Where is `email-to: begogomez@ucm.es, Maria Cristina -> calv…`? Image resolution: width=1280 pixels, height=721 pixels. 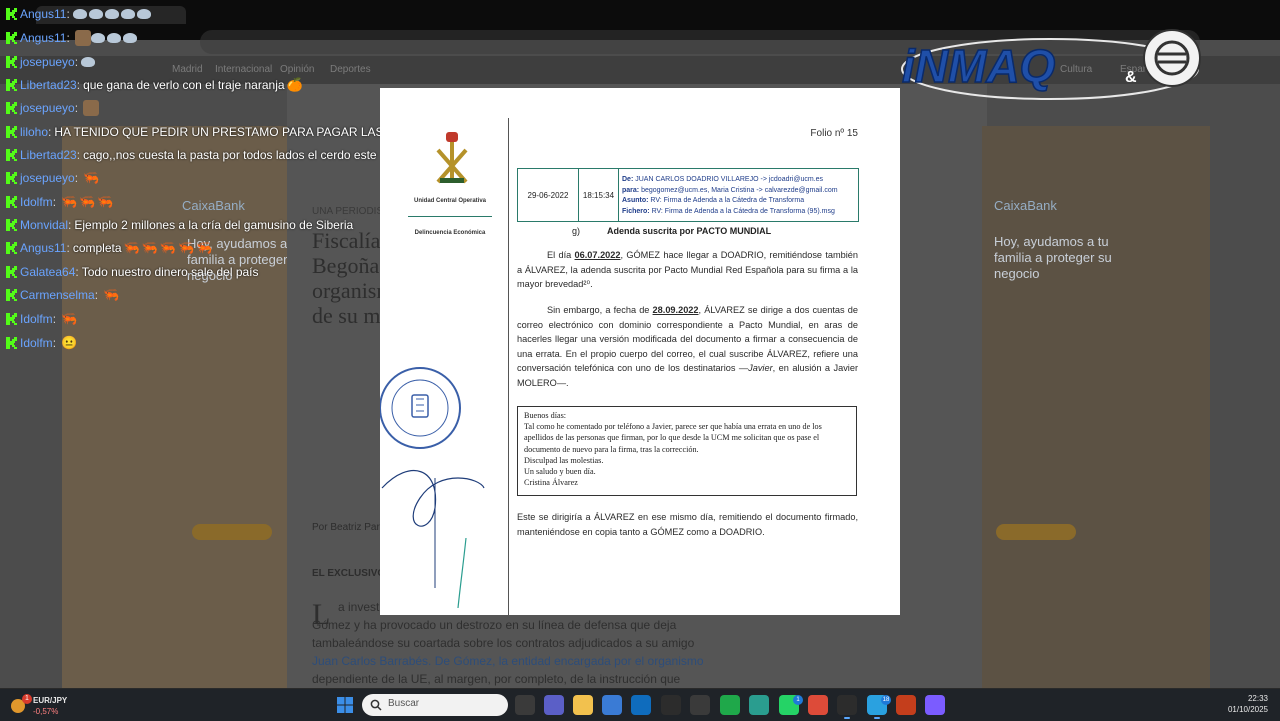 email-to: begogomez@ucm.es, Maria Cristina -> calv… is located at coordinates (739, 190).